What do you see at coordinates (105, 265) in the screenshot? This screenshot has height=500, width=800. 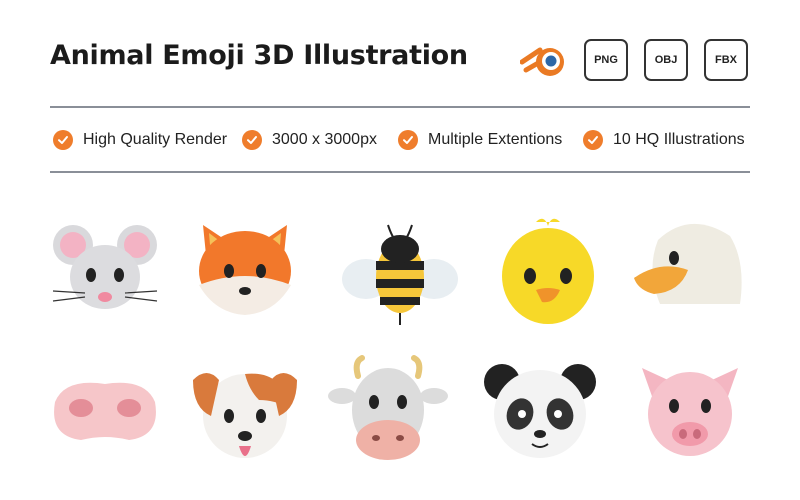 I see `mouse-emoji-icon` at bounding box center [105, 265].